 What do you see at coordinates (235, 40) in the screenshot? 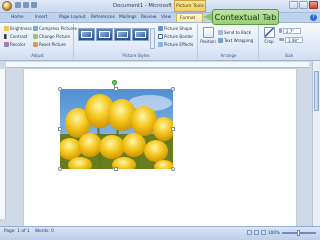
I see `text-wrapping-button: Text Wrapping` at bounding box center [235, 40].